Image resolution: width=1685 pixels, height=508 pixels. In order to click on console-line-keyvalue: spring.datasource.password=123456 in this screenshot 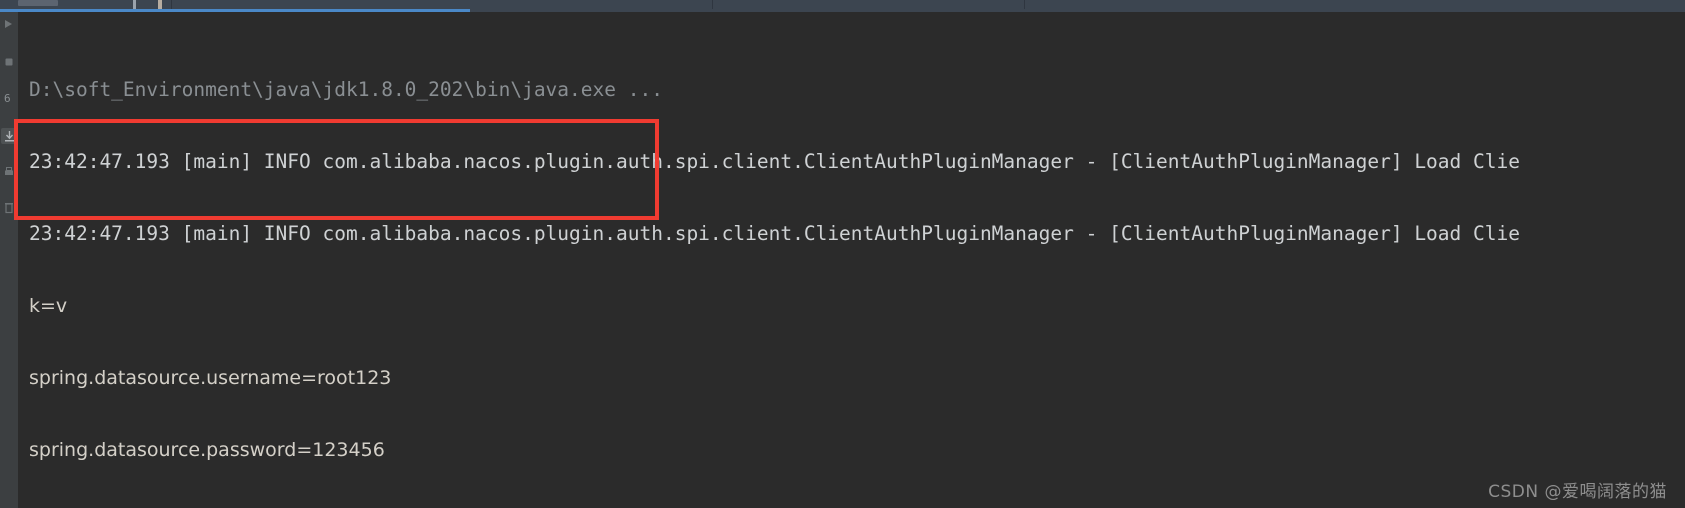, I will do `click(207, 450)`.